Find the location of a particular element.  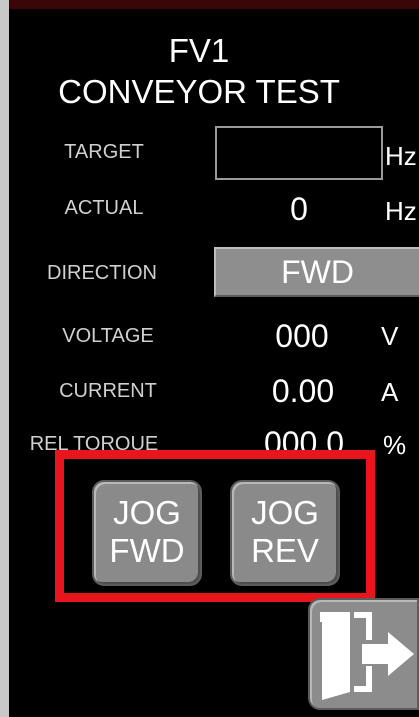

direction-label: DIRECTION is located at coordinates (102, 273).